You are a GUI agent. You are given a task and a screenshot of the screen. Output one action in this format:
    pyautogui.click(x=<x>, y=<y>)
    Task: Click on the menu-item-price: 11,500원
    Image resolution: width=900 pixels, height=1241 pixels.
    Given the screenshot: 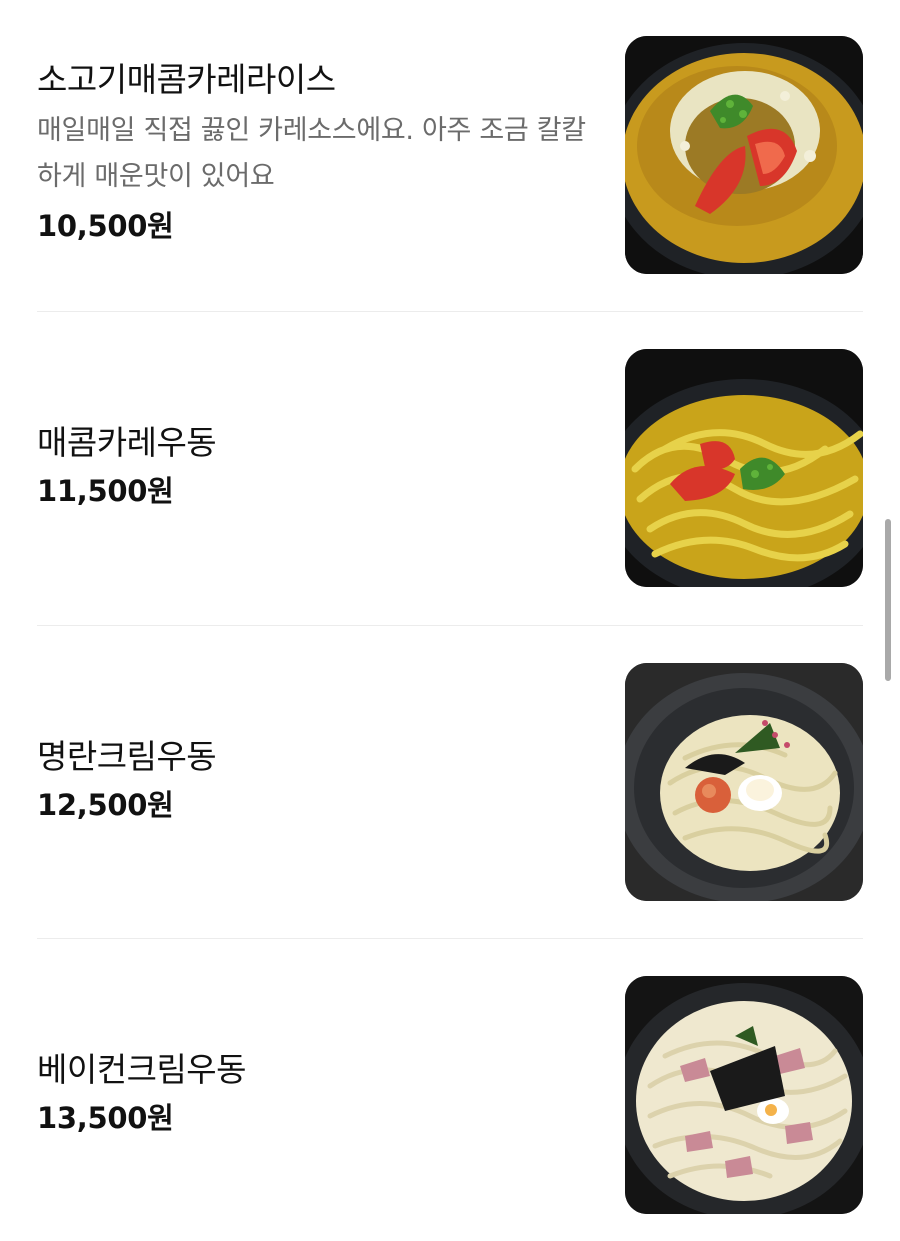 What is the action you would take?
    pyautogui.click(x=105, y=491)
    